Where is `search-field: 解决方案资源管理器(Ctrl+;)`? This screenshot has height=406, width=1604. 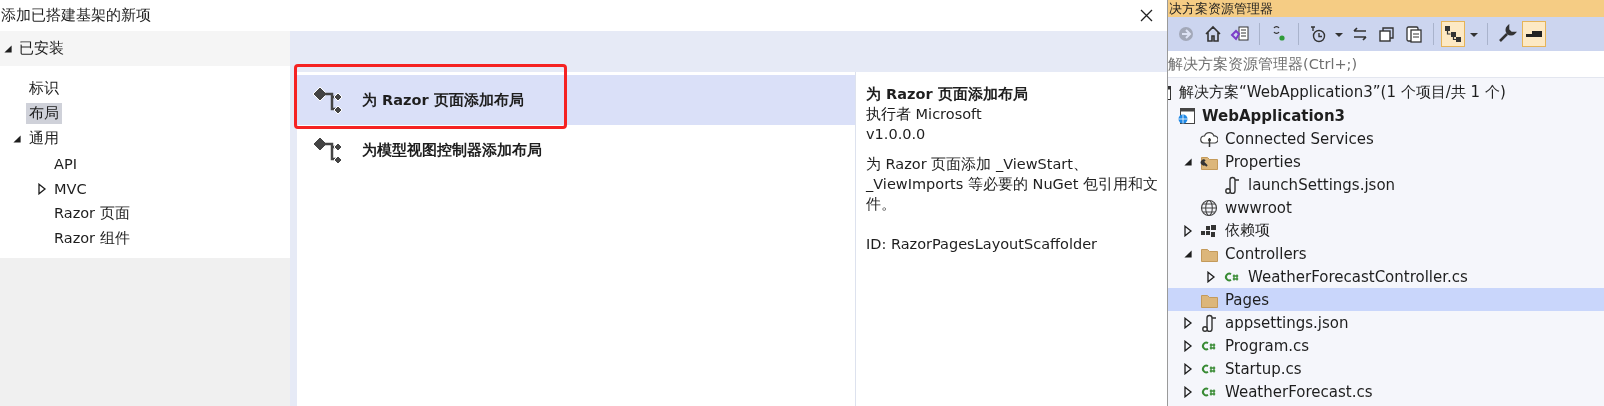 search-field: 解决方案资源管理器(Ctrl+;) is located at coordinates (1386, 64).